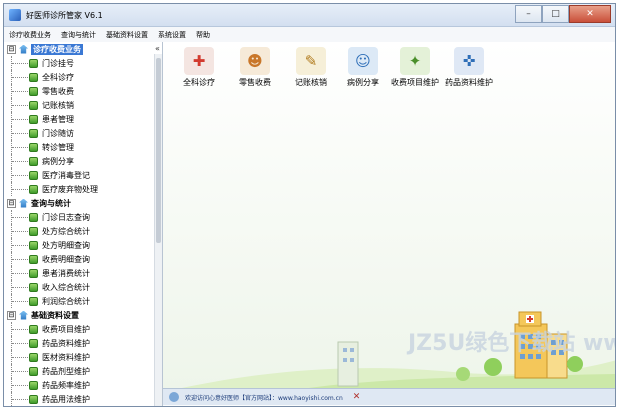 This screenshot has height=412, width=621. I want to click on menu-base-data: 基础资料设置, so click(127, 35).